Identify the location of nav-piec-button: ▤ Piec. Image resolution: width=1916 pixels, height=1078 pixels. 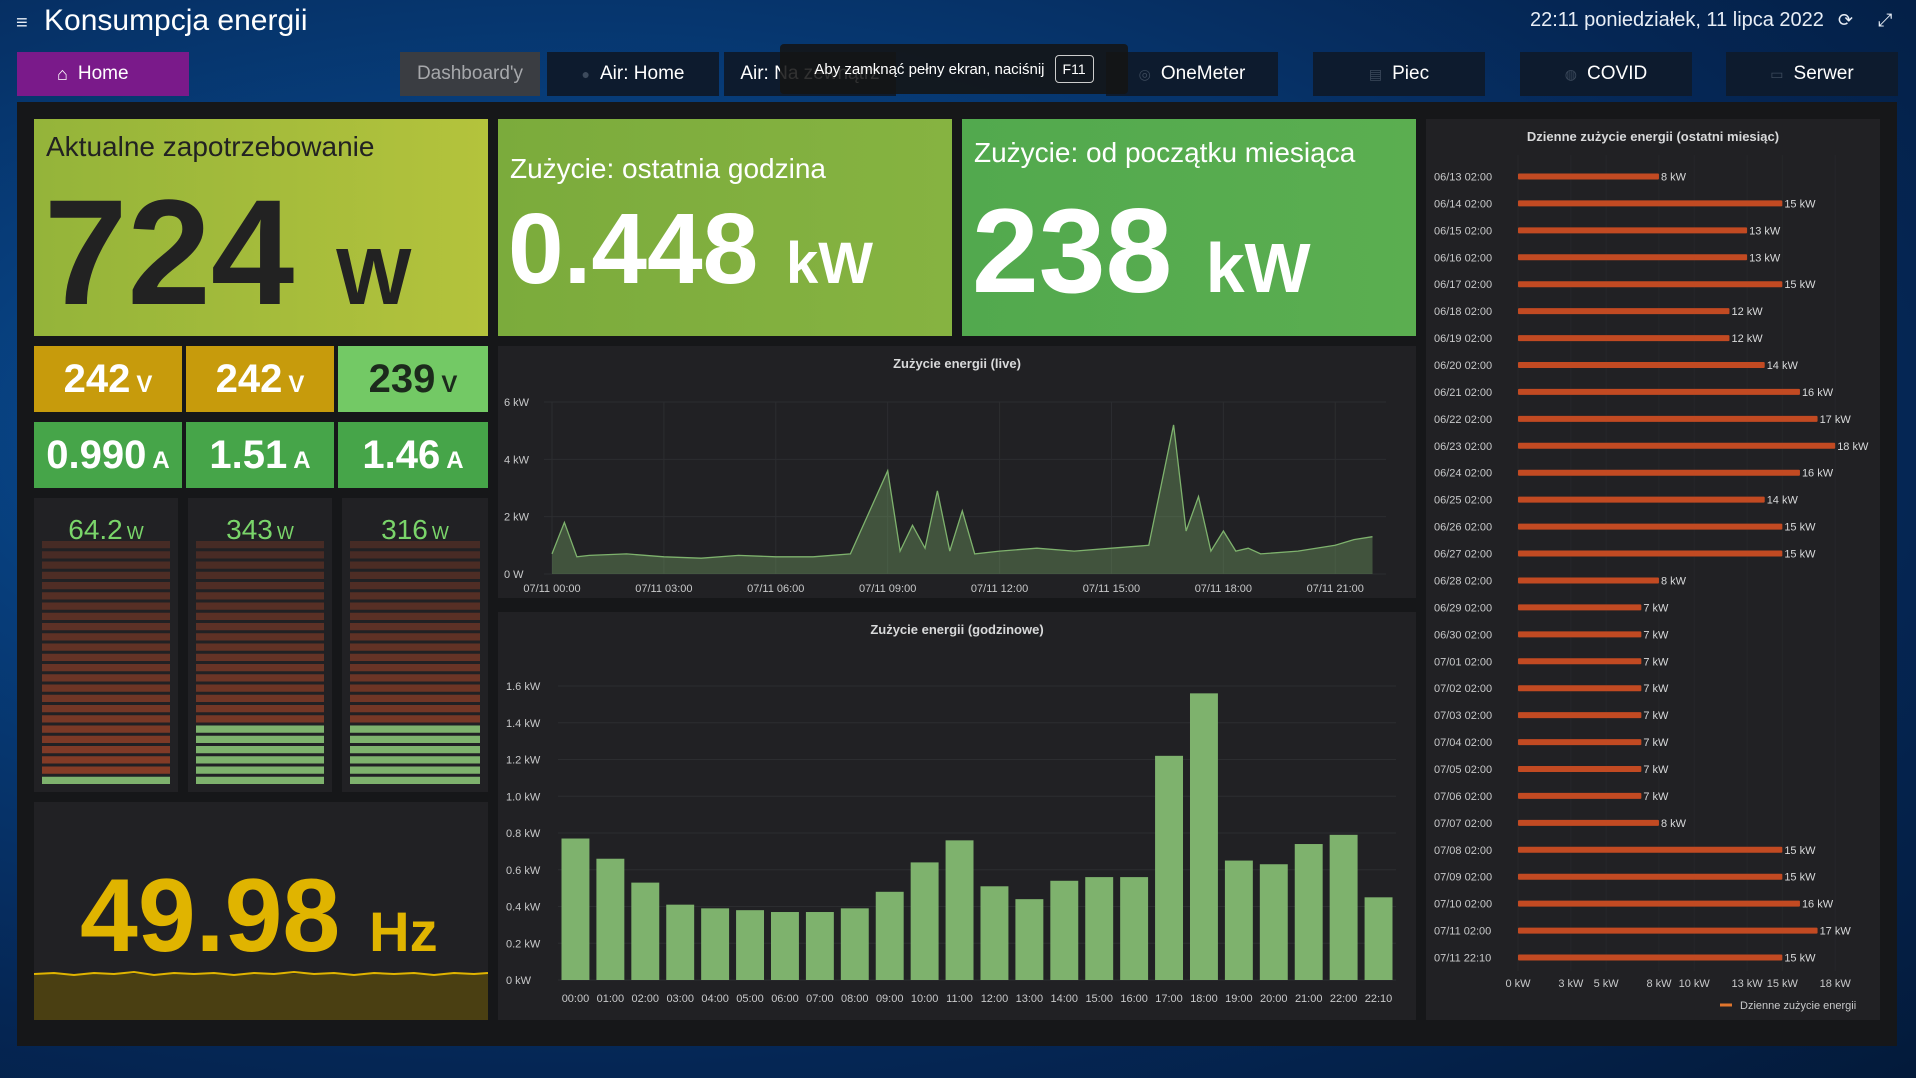
(1399, 74).